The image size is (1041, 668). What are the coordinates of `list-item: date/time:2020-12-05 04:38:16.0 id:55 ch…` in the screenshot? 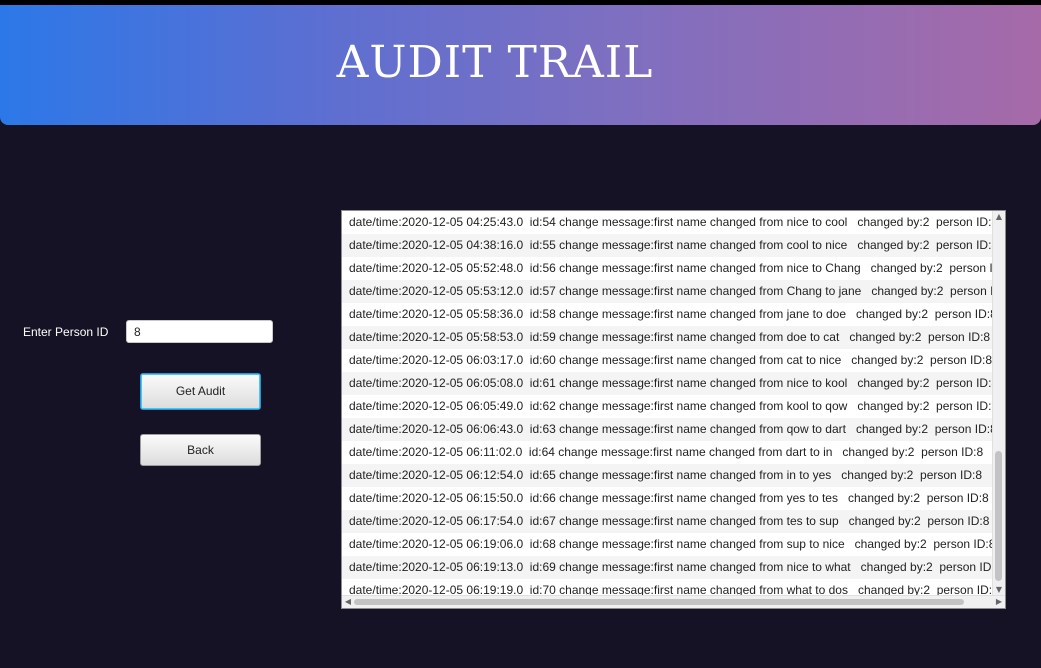 It's located at (668, 245).